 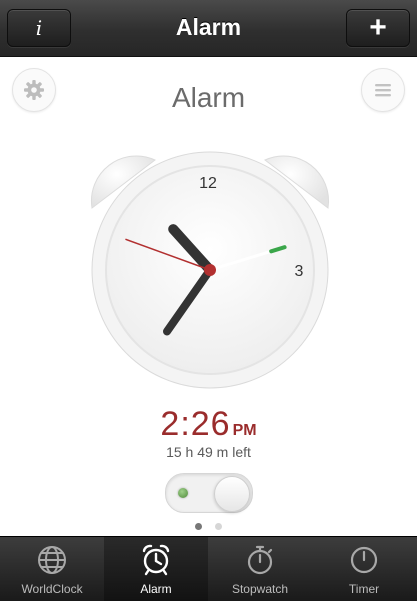 What do you see at coordinates (208, 526) in the screenshot?
I see `page-indicator` at bounding box center [208, 526].